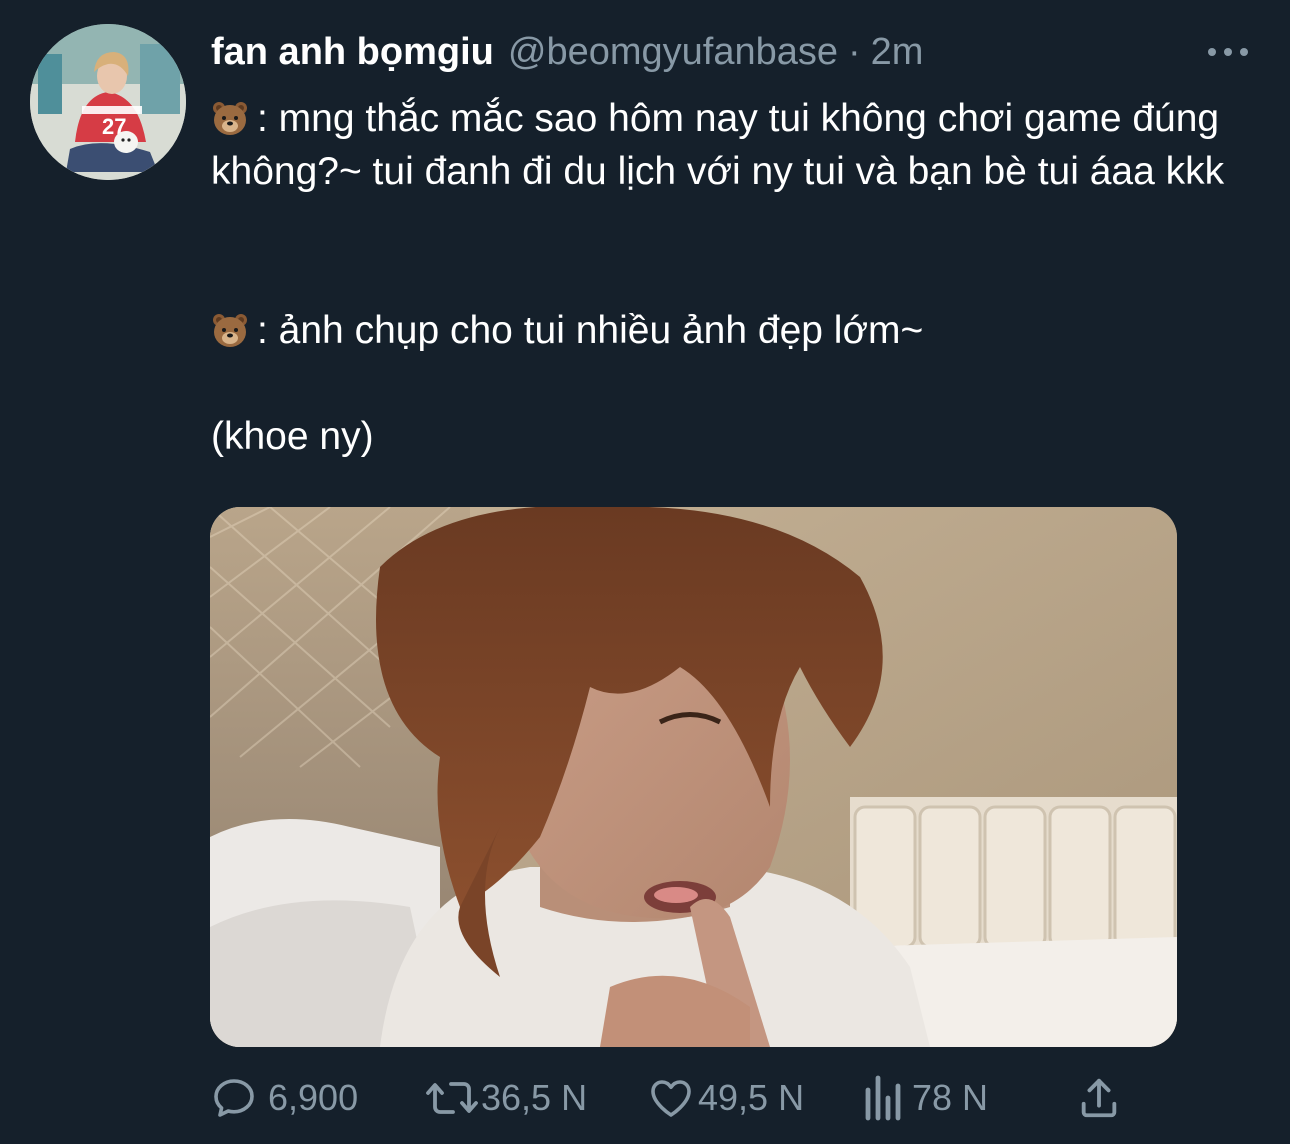 The width and height of the screenshot is (1290, 1144). Describe the element at coordinates (897, 52) in the screenshot. I see `timestamp: 2m` at that location.